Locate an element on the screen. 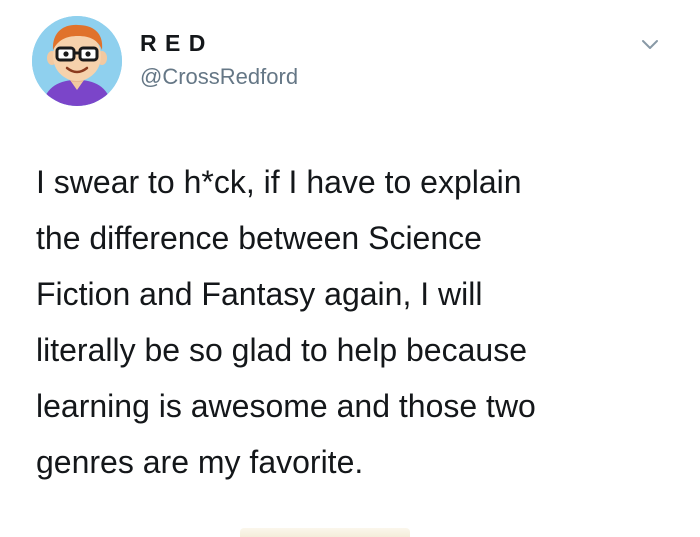 This screenshot has width=700, height=537. tweet-text-line: literally be so glad to help because is located at coordinates (281, 350).